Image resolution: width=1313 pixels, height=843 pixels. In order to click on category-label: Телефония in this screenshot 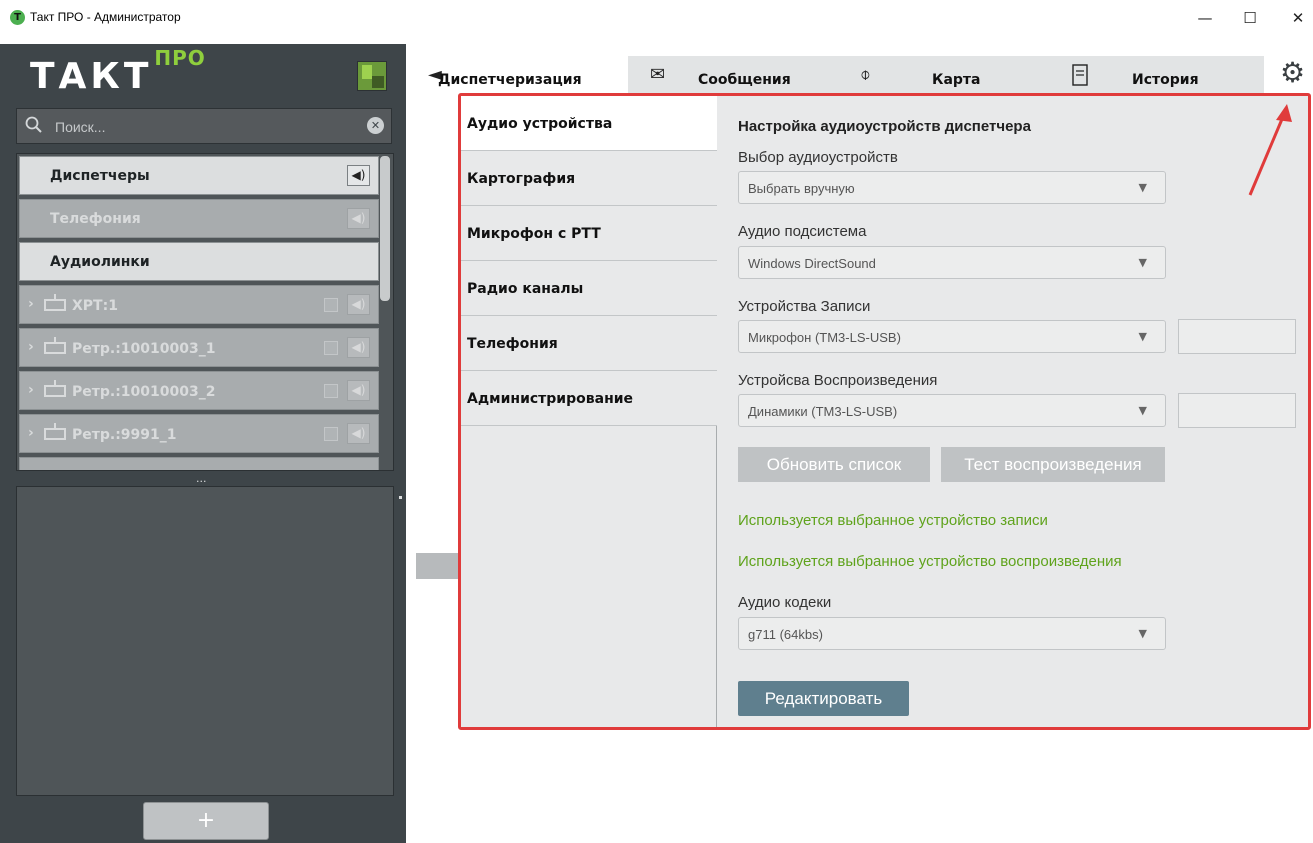, I will do `click(512, 344)`.